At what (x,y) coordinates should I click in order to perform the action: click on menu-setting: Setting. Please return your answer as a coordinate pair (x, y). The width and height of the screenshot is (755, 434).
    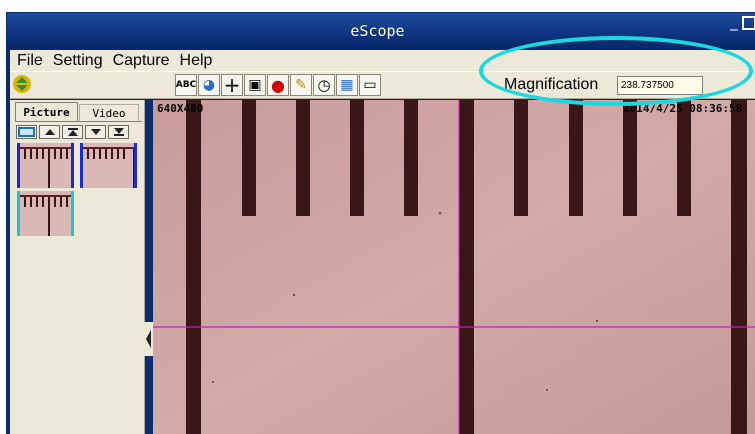
    Looking at the image, I should click on (78, 61).